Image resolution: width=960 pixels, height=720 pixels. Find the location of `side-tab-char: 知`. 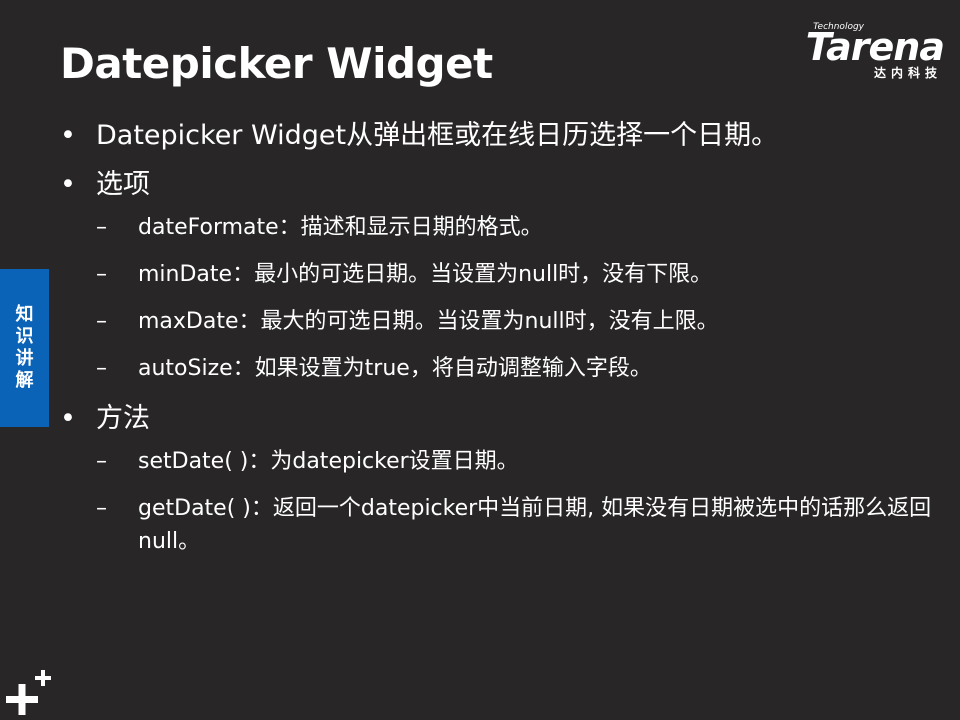

side-tab-char: 知 is located at coordinates (24, 314).